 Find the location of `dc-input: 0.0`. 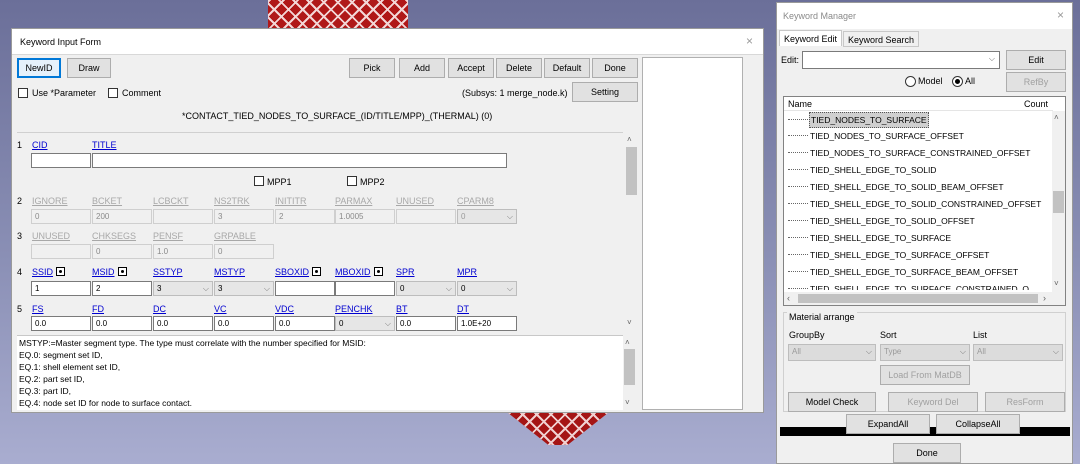

dc-input: 0.0 is located at coordinates (183, 323).